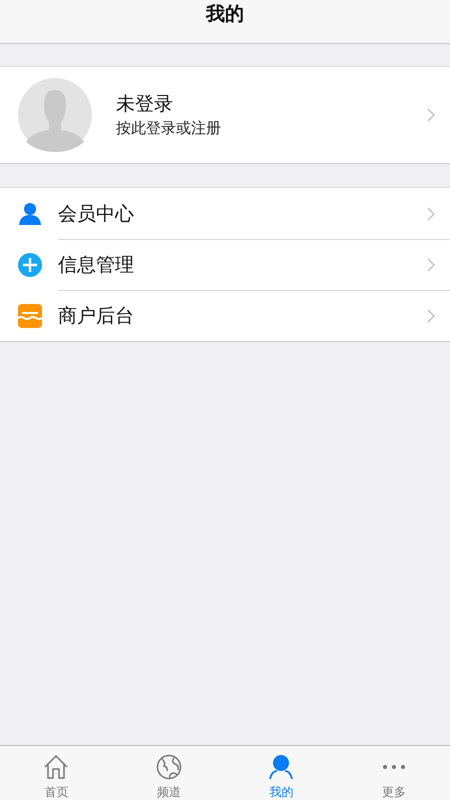 The height and width of the screenshot is (800, 450). I want to click on tab: 我的, so click(281, 773).